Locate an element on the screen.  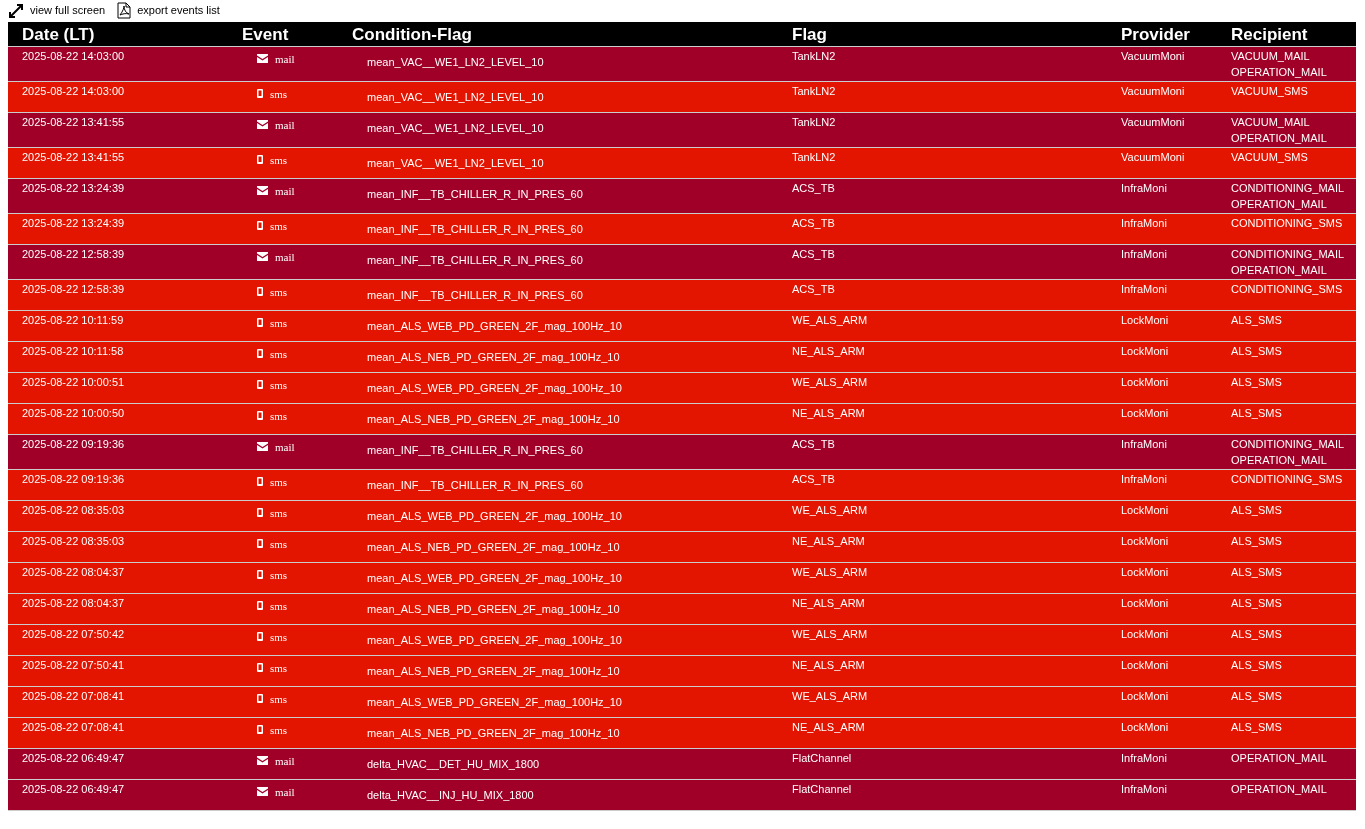
event-row: 2025-08-22 08:04:37 sms mean_ALS_WEB_PD_GREEN_2F_mag_100Hz_10 WE_ALS_ARM LockMoni ALS_SMS is located at coordinates (682, 578).